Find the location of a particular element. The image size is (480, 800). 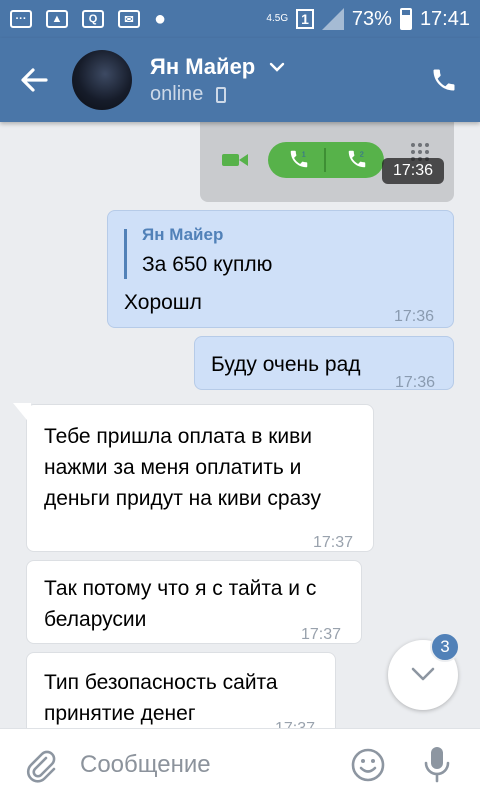

contact-status: online is located at coordinates (177, 94).